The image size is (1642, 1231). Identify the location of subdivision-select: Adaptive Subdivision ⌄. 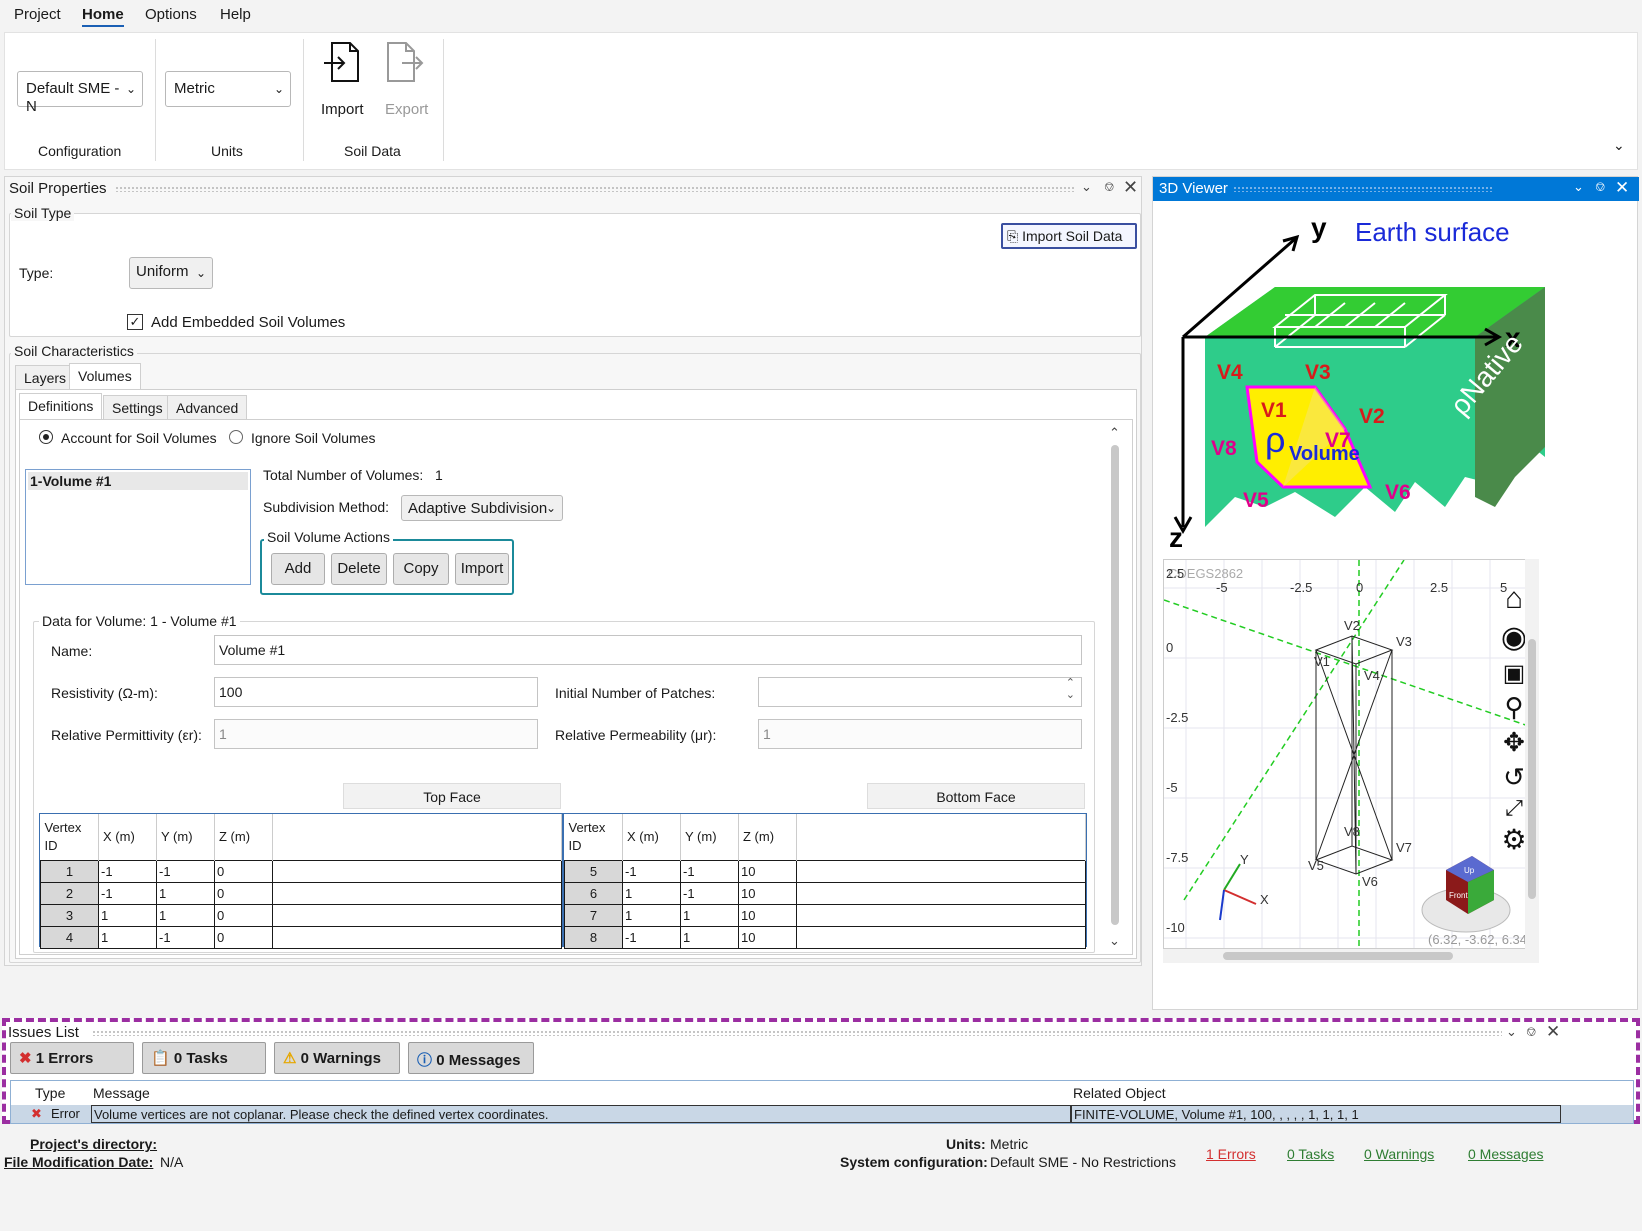
(482, 508).